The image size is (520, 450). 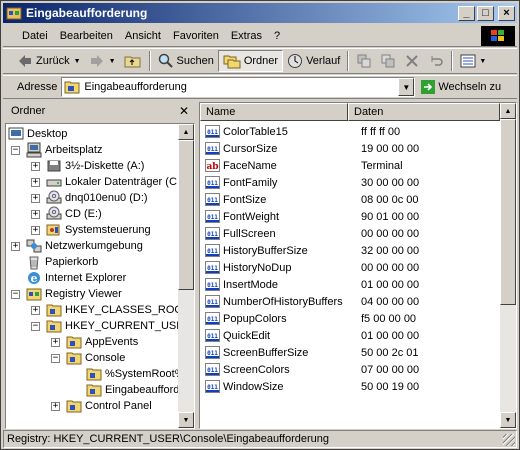 What do you see at coordinates (118, 310) in the screenshot?
I see `tree-item: HKEY_CLASSES_ROOT` at bounding box center [118, 310].